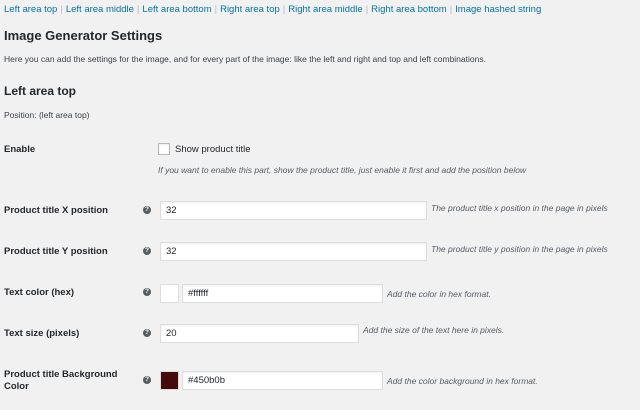  Describe the element at coordinates (293, 210) in the screenshot. I see `x-position-input` at that location.